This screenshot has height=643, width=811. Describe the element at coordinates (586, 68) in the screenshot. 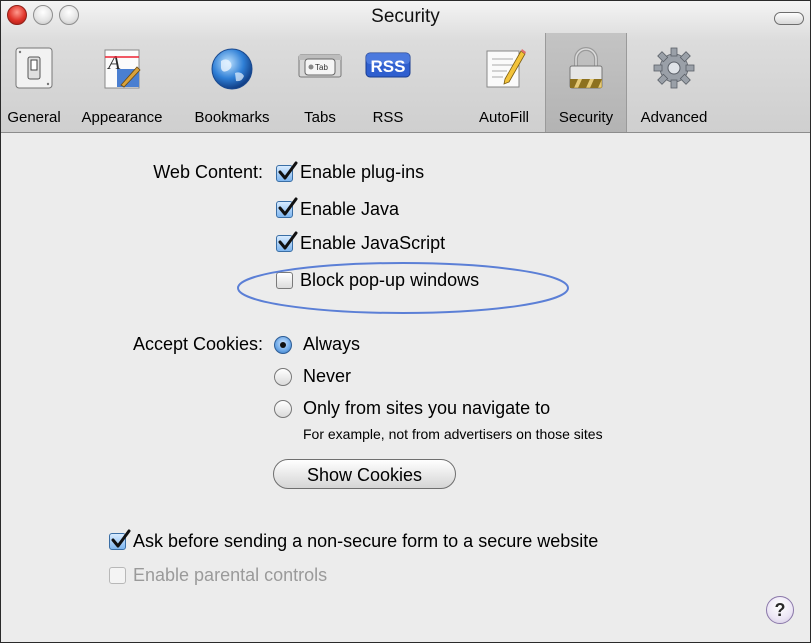

I see `padlock-icon` at that location.